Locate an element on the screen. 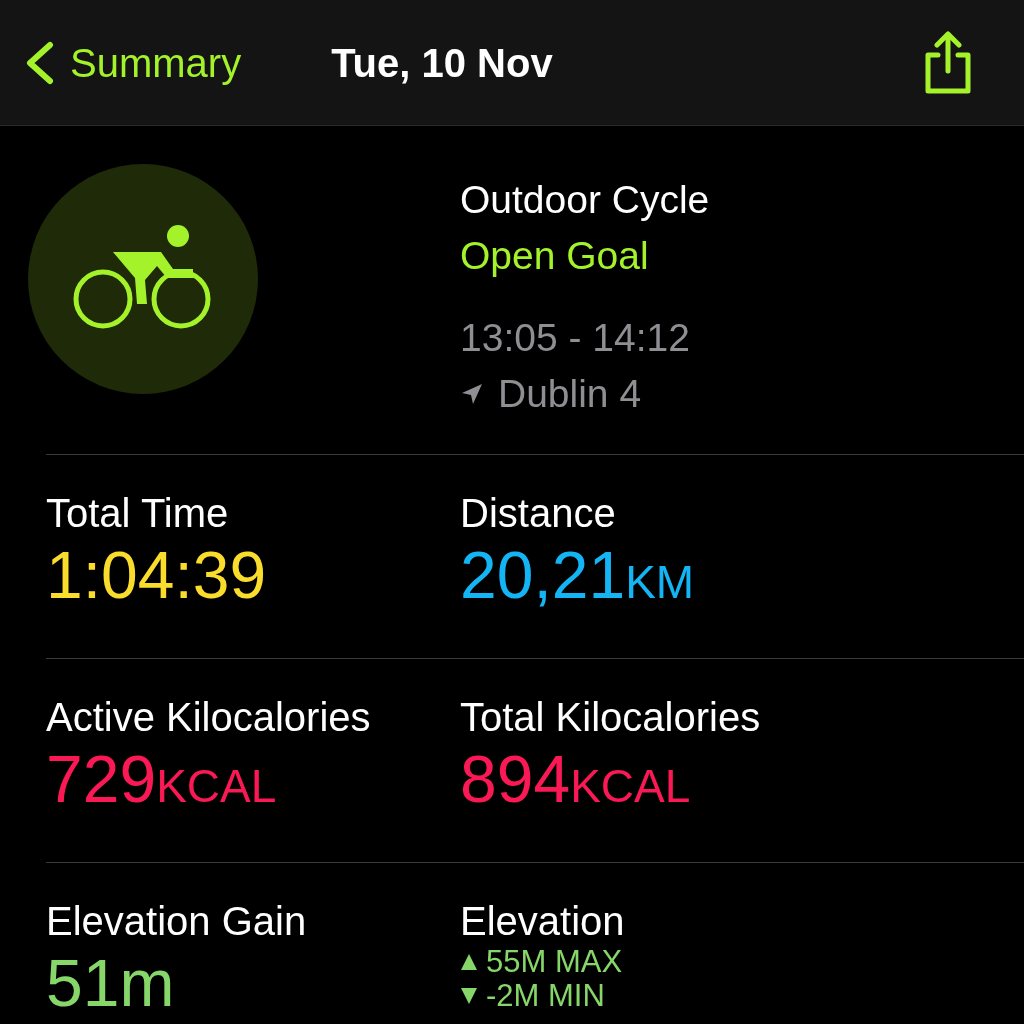 The image size is (1024, 1024). workout-goal: Open Goal is located at coordinates (555, 256).